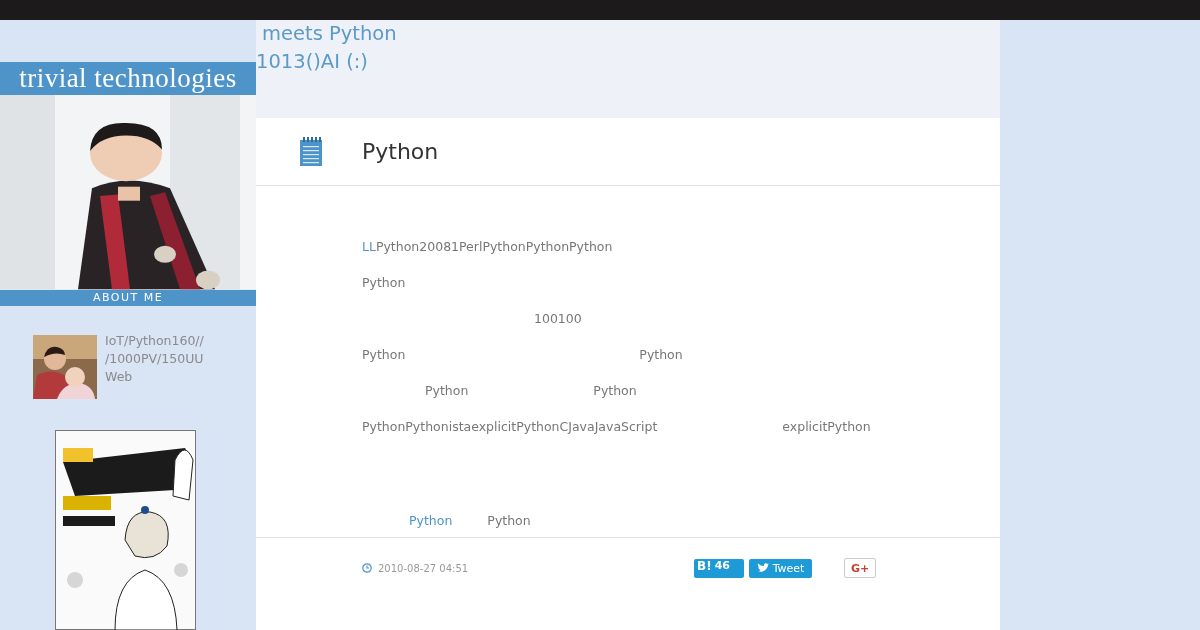 This screenshot has width=1200, height=630. I want to click on blog-title: trivial technologies, so click(128, 79).